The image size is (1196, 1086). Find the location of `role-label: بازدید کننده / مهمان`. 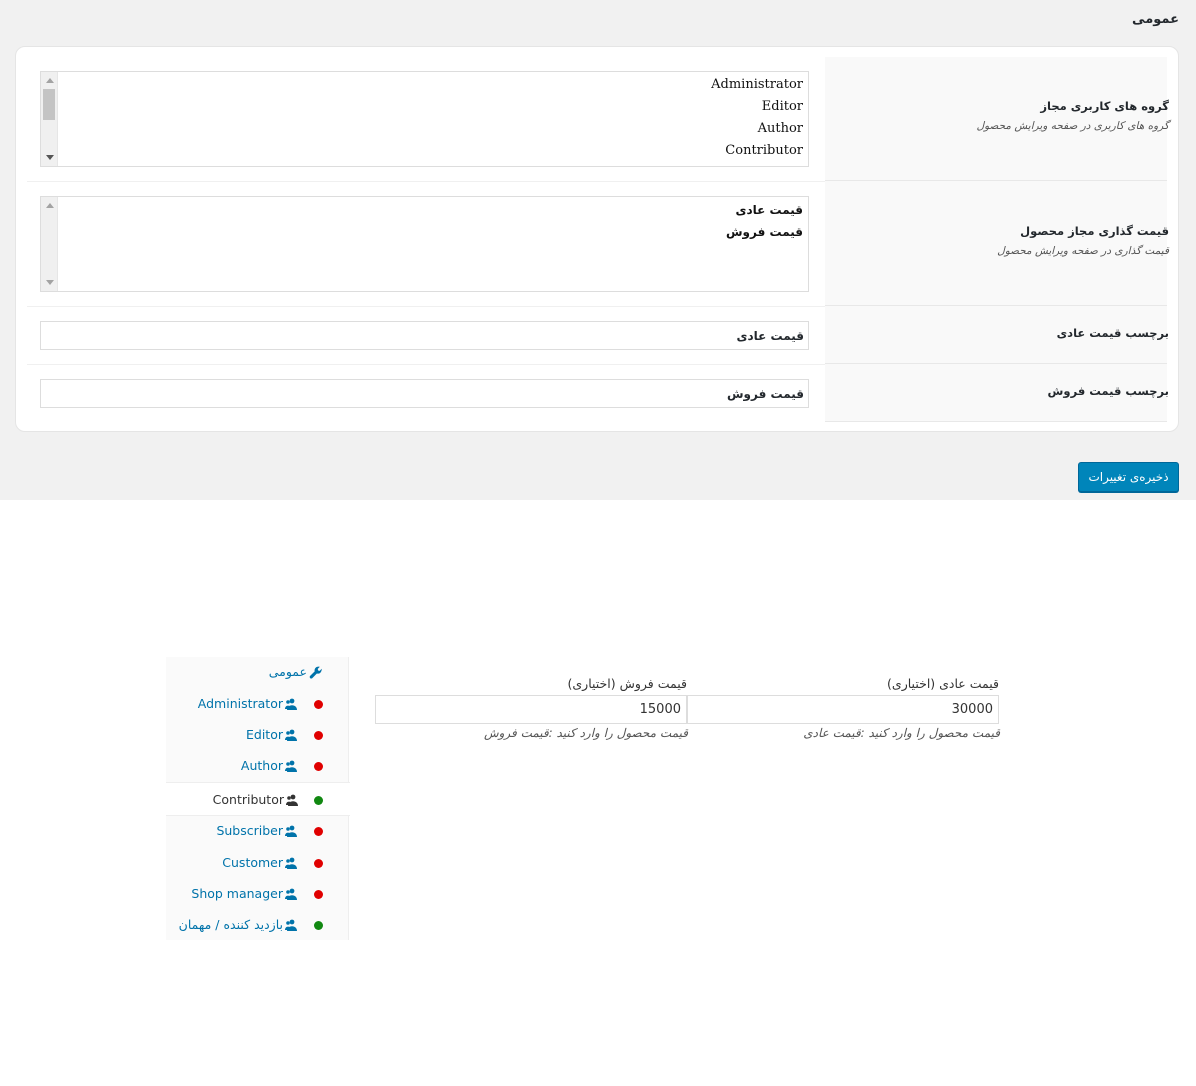

role-label: بازدید کننده / مهمان is located at coordinates (230, 924).